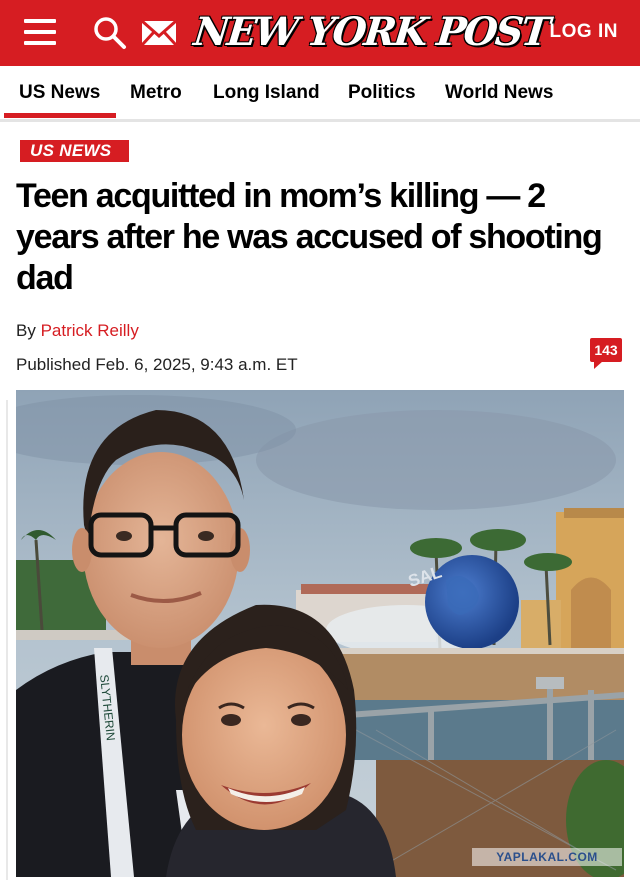 This screenshot has height=887, width=640. Describe the element at coordinates (60, 115) in the screenshot. I see `active-tab-indicator` at that location.